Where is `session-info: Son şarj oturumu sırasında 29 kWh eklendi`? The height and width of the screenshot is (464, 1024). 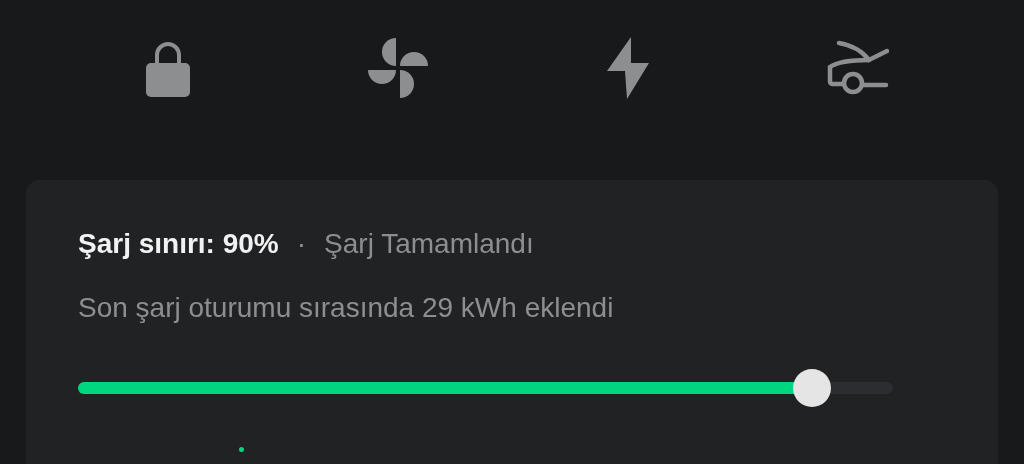
session-info: Son şarj oturumu sırasında 29 kWh eklendi is located at coordinates (346, 308).